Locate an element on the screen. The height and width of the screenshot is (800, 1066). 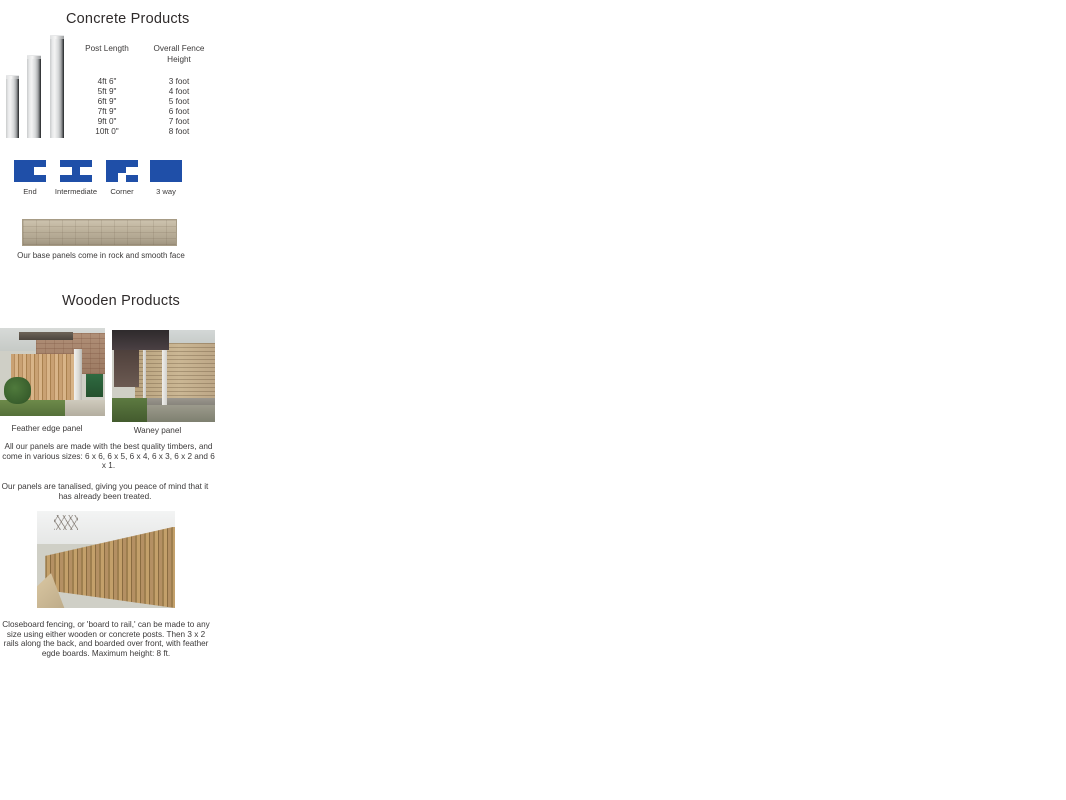
photo-shrub is located at coordinates (18, 390).